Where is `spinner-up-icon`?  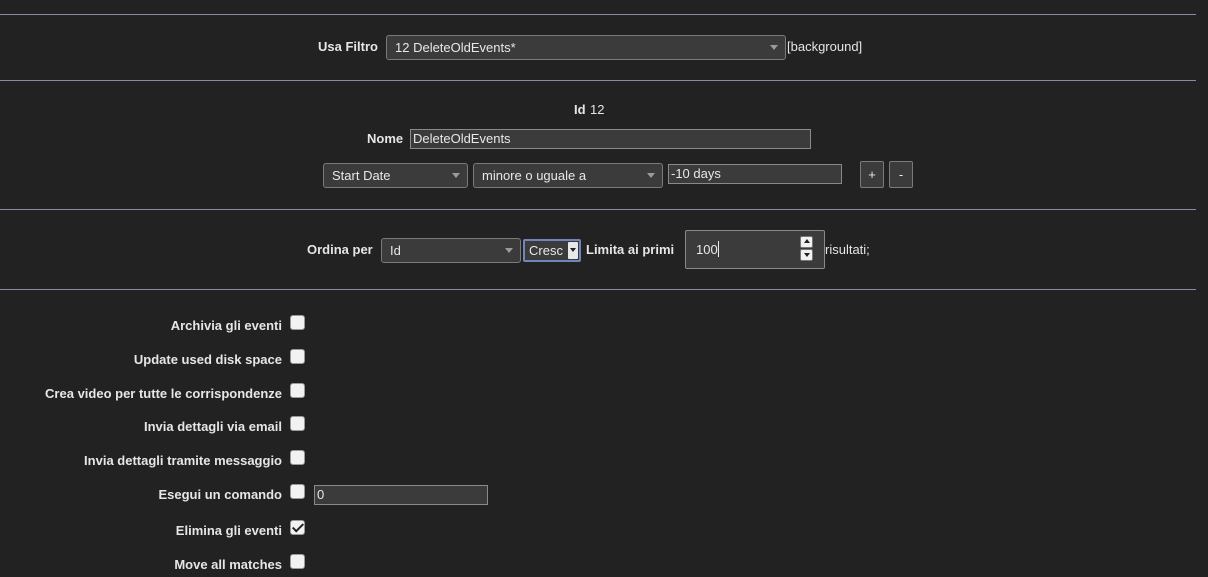 spinner-up-icon is located at coordinates (806, 242).